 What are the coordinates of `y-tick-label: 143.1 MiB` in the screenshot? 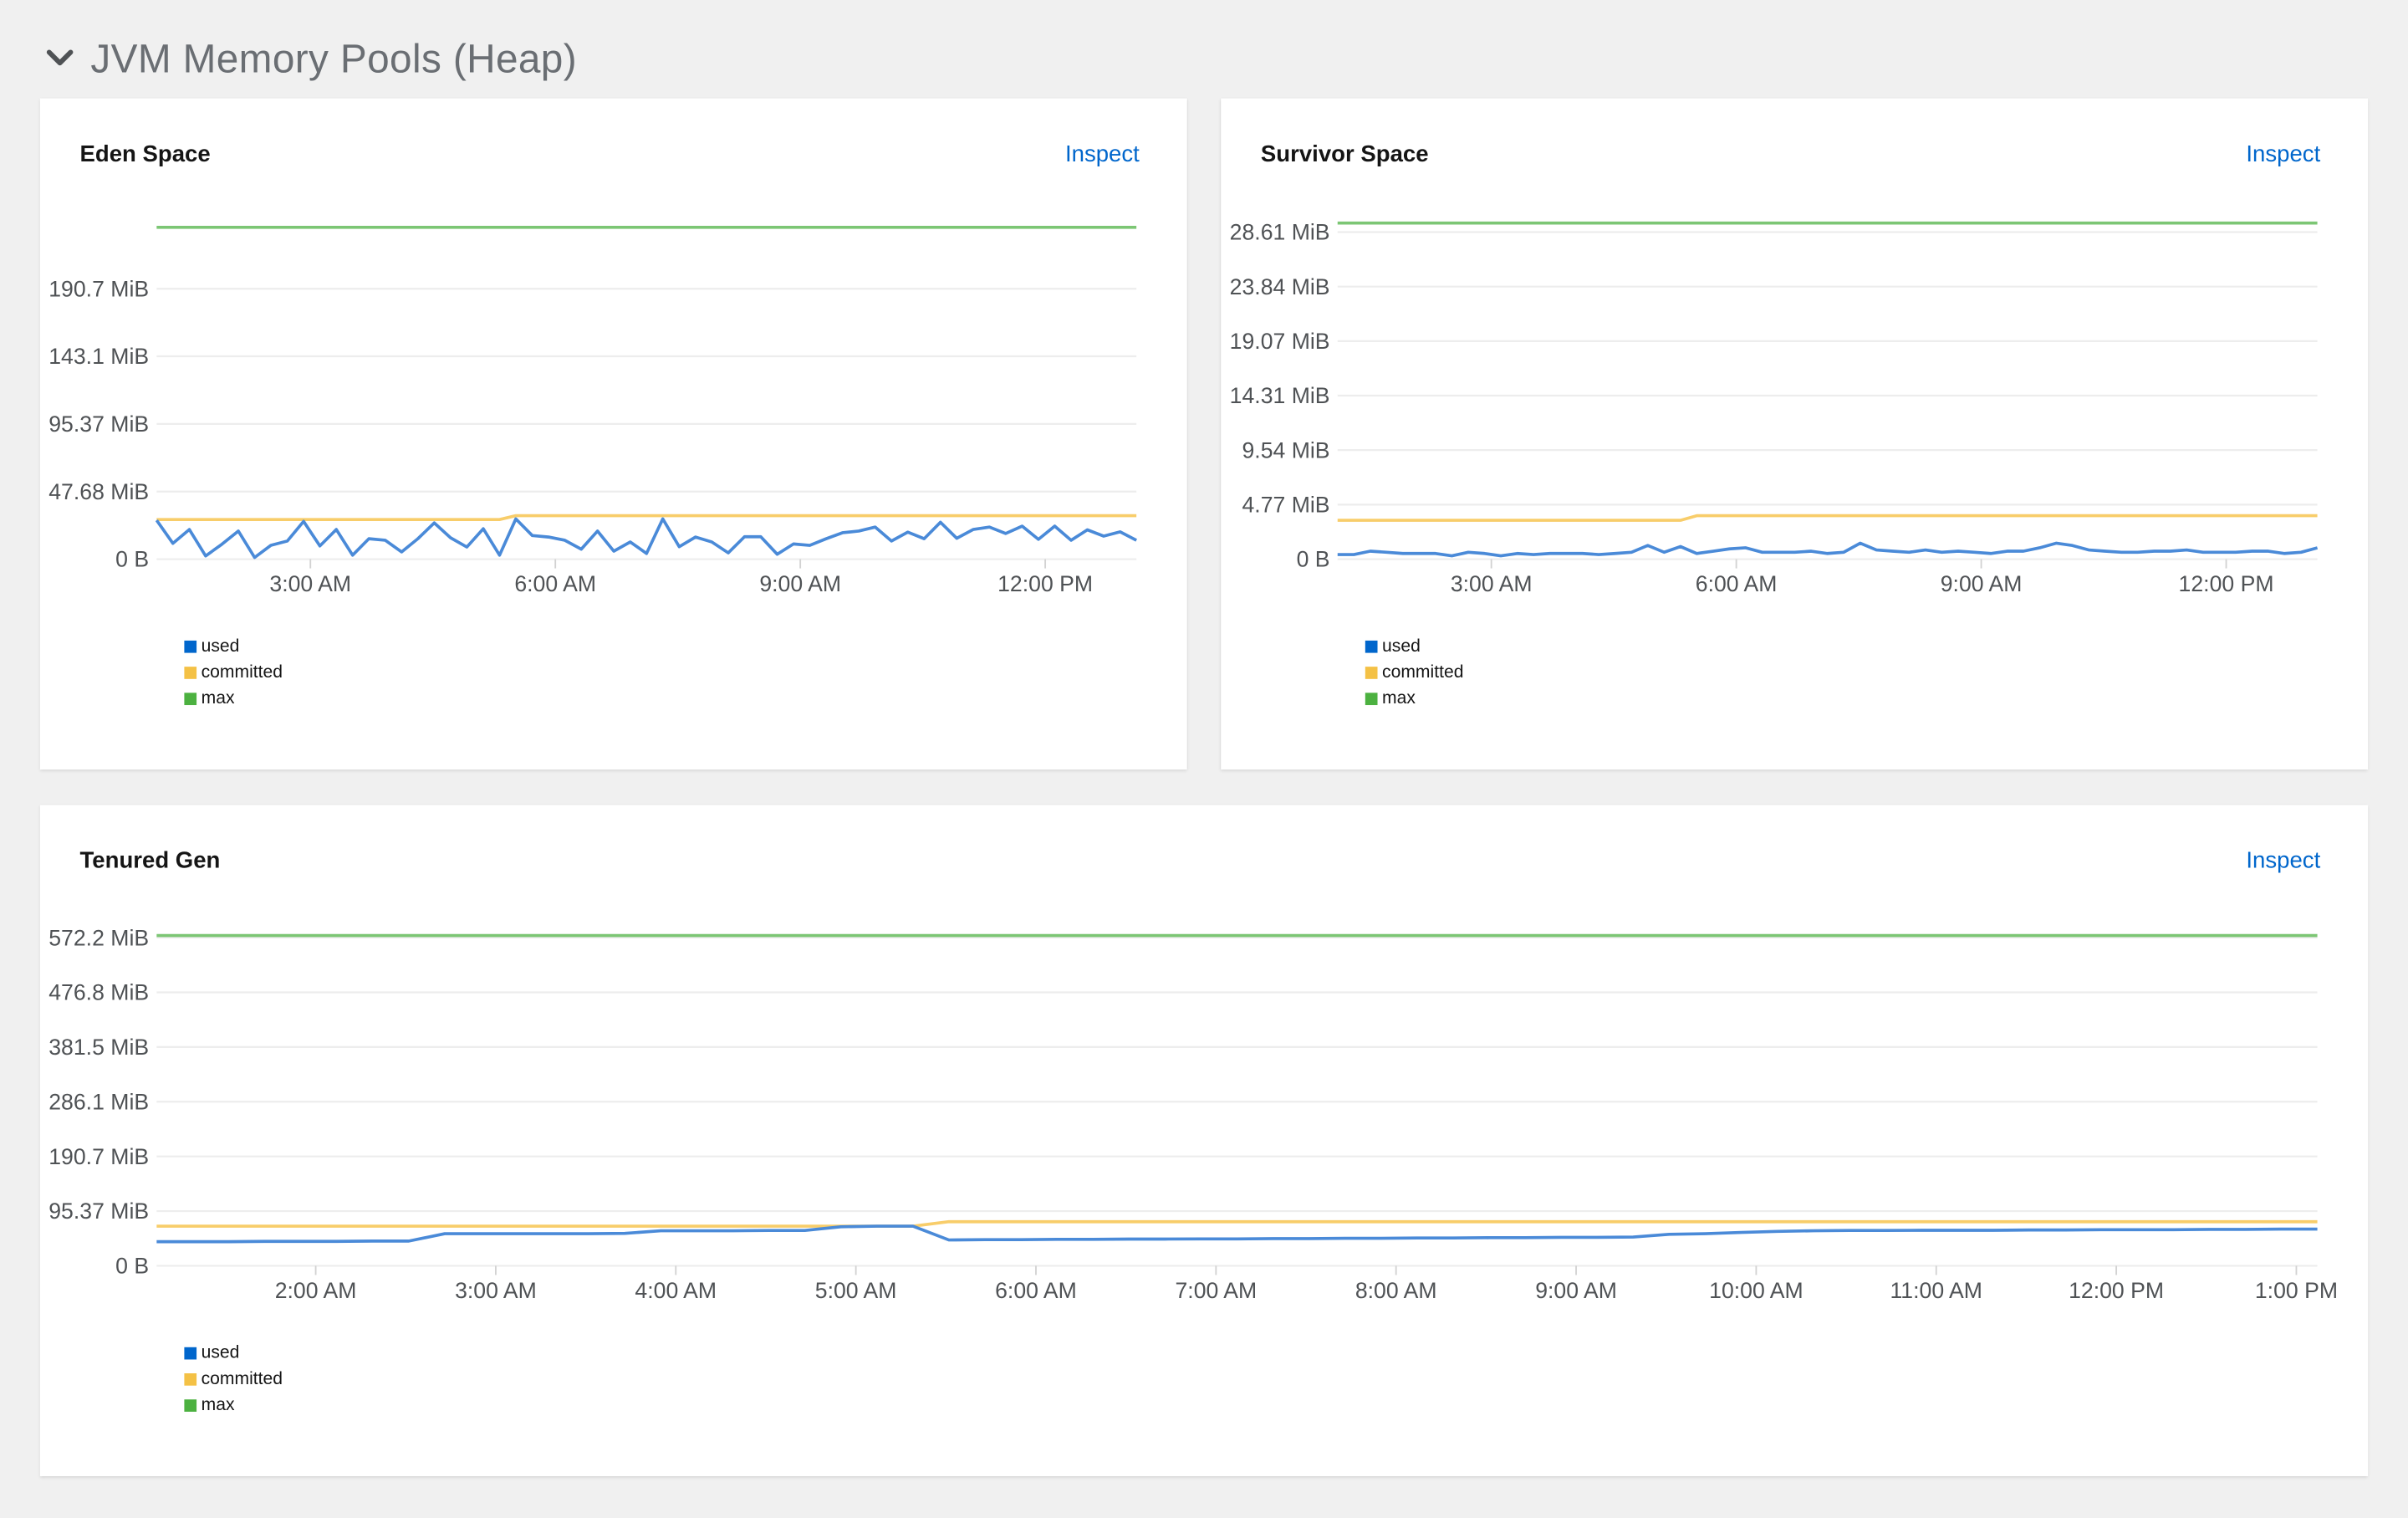 It's located at (98, 356).